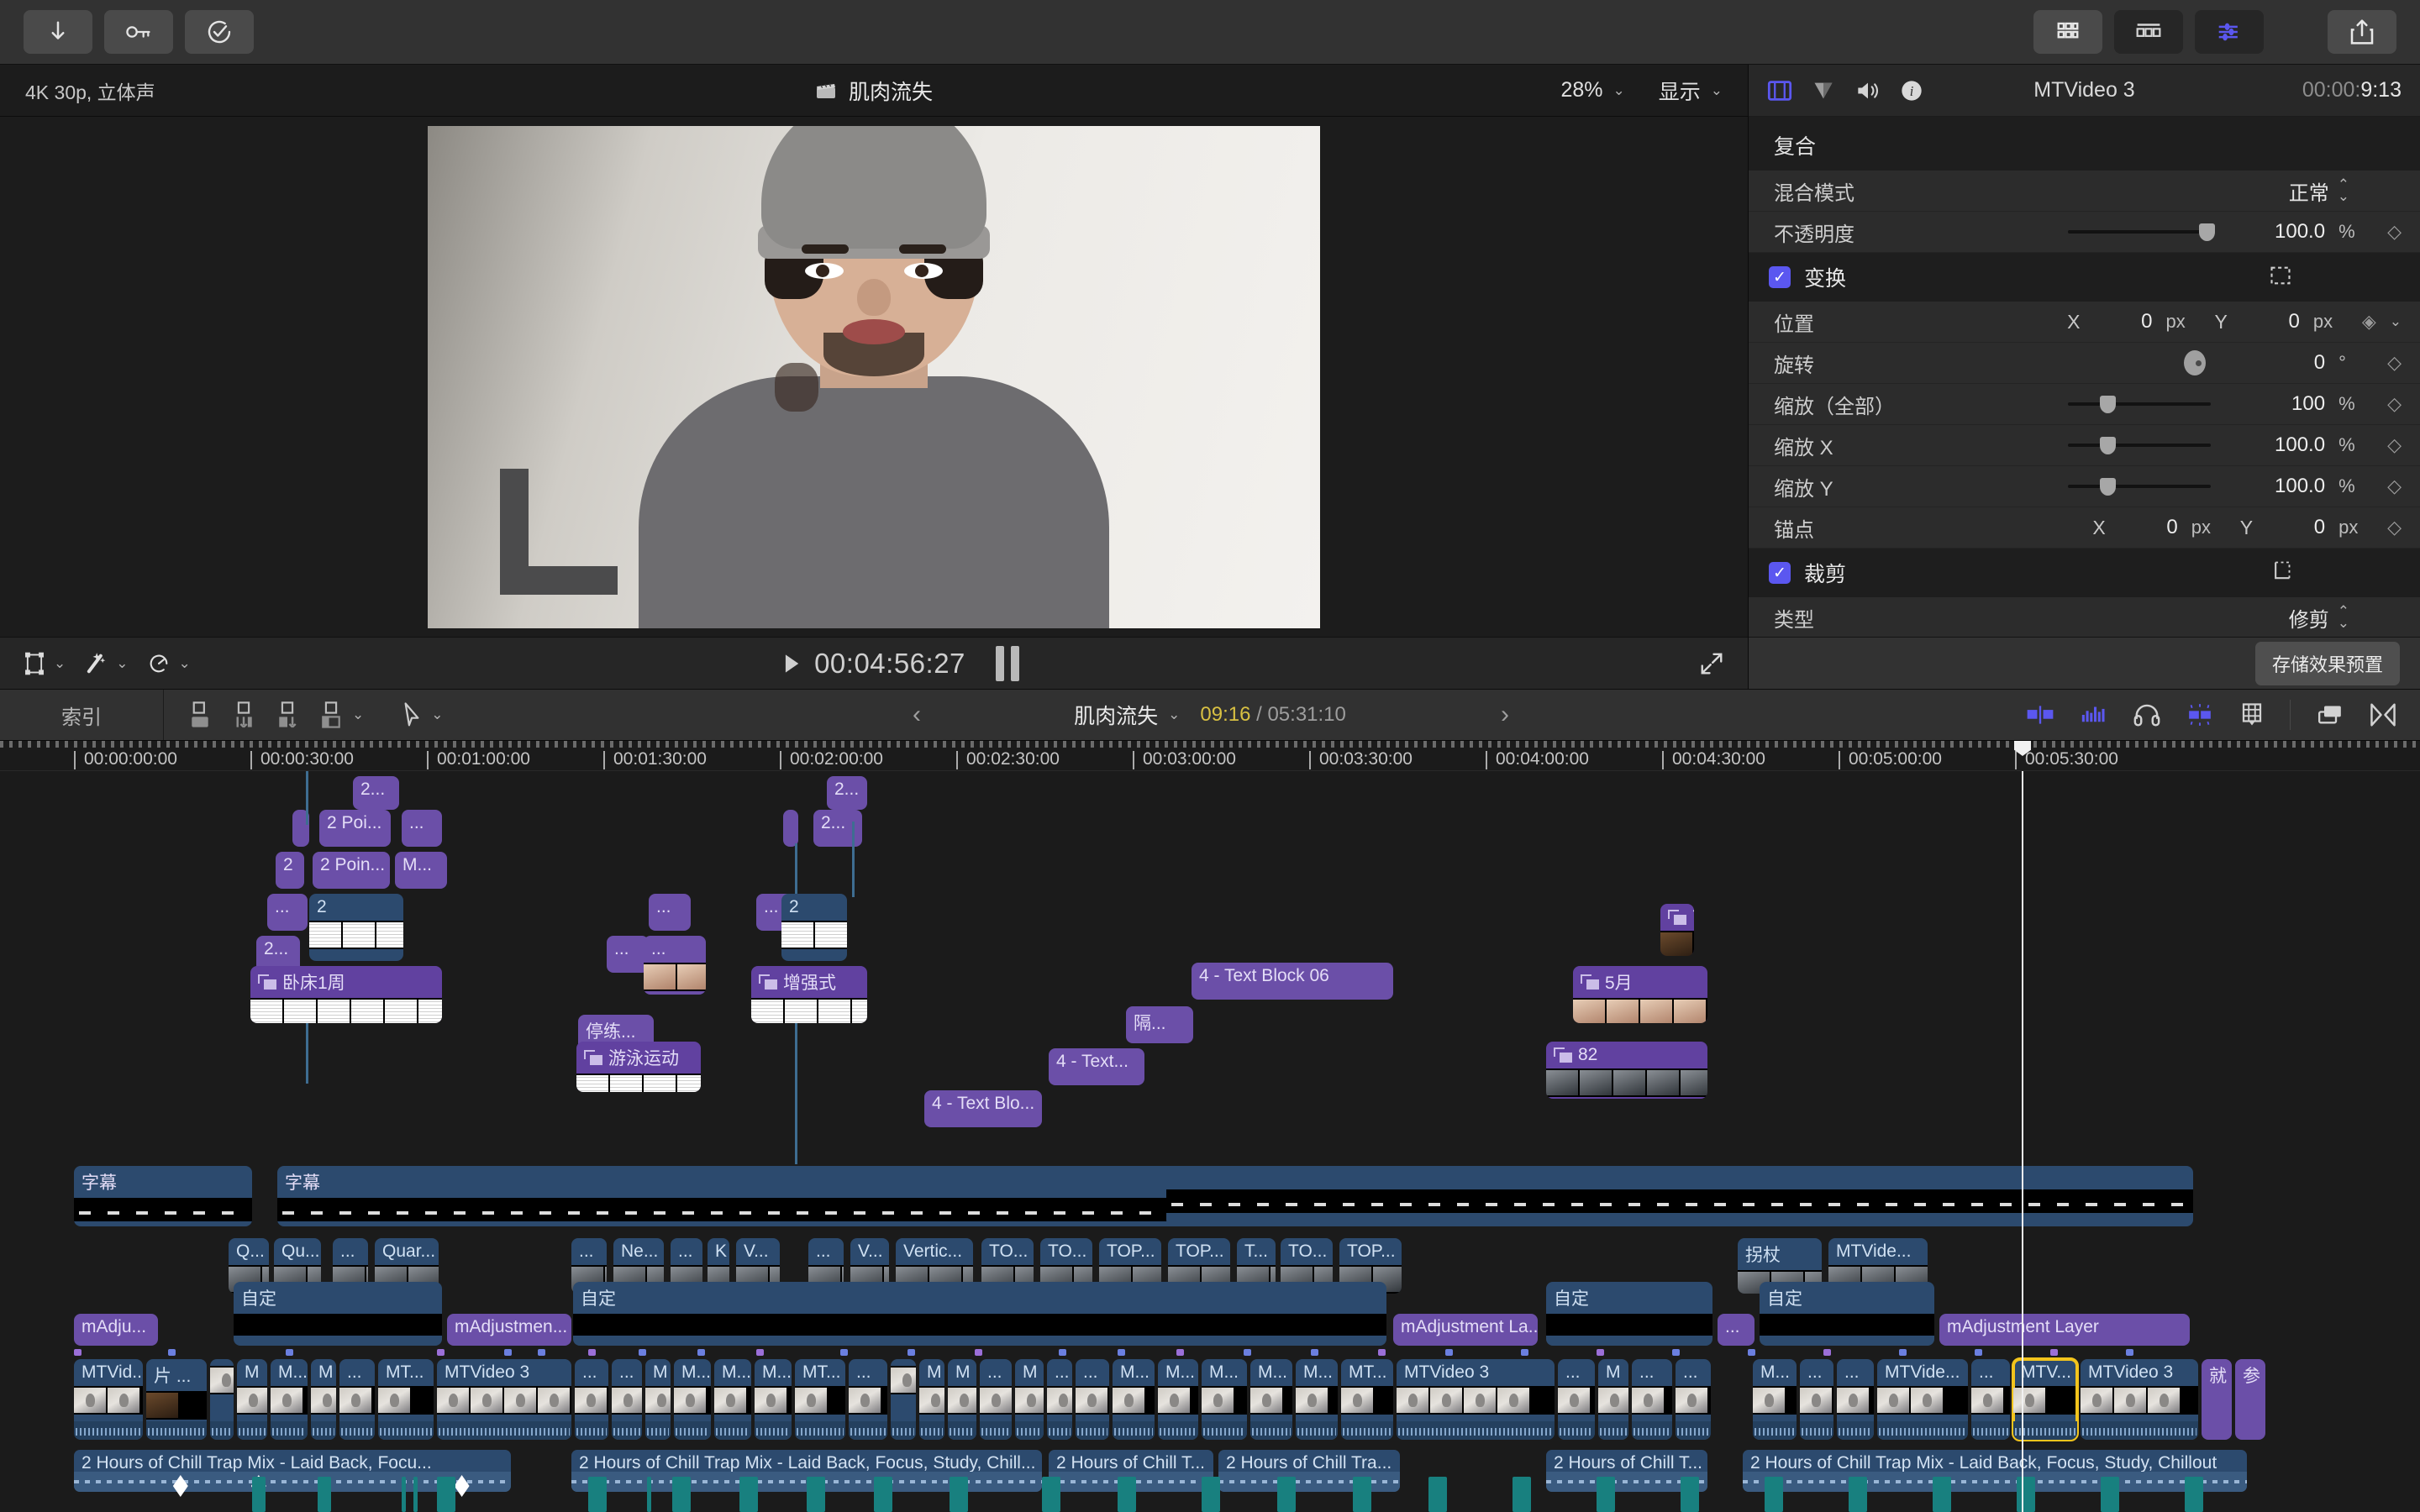 The width and height of the screenshot is (2420, 1512). Describe the element at coordinates (243, 715) in the screenshot. I see `insert-clip-icon` at that location.